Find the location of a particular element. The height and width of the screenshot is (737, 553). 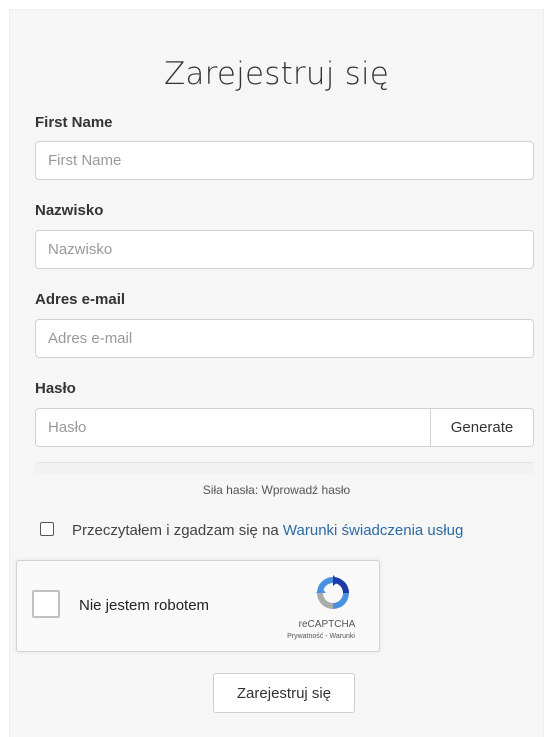

password-group: Generate is located at coordinates (284, 427).